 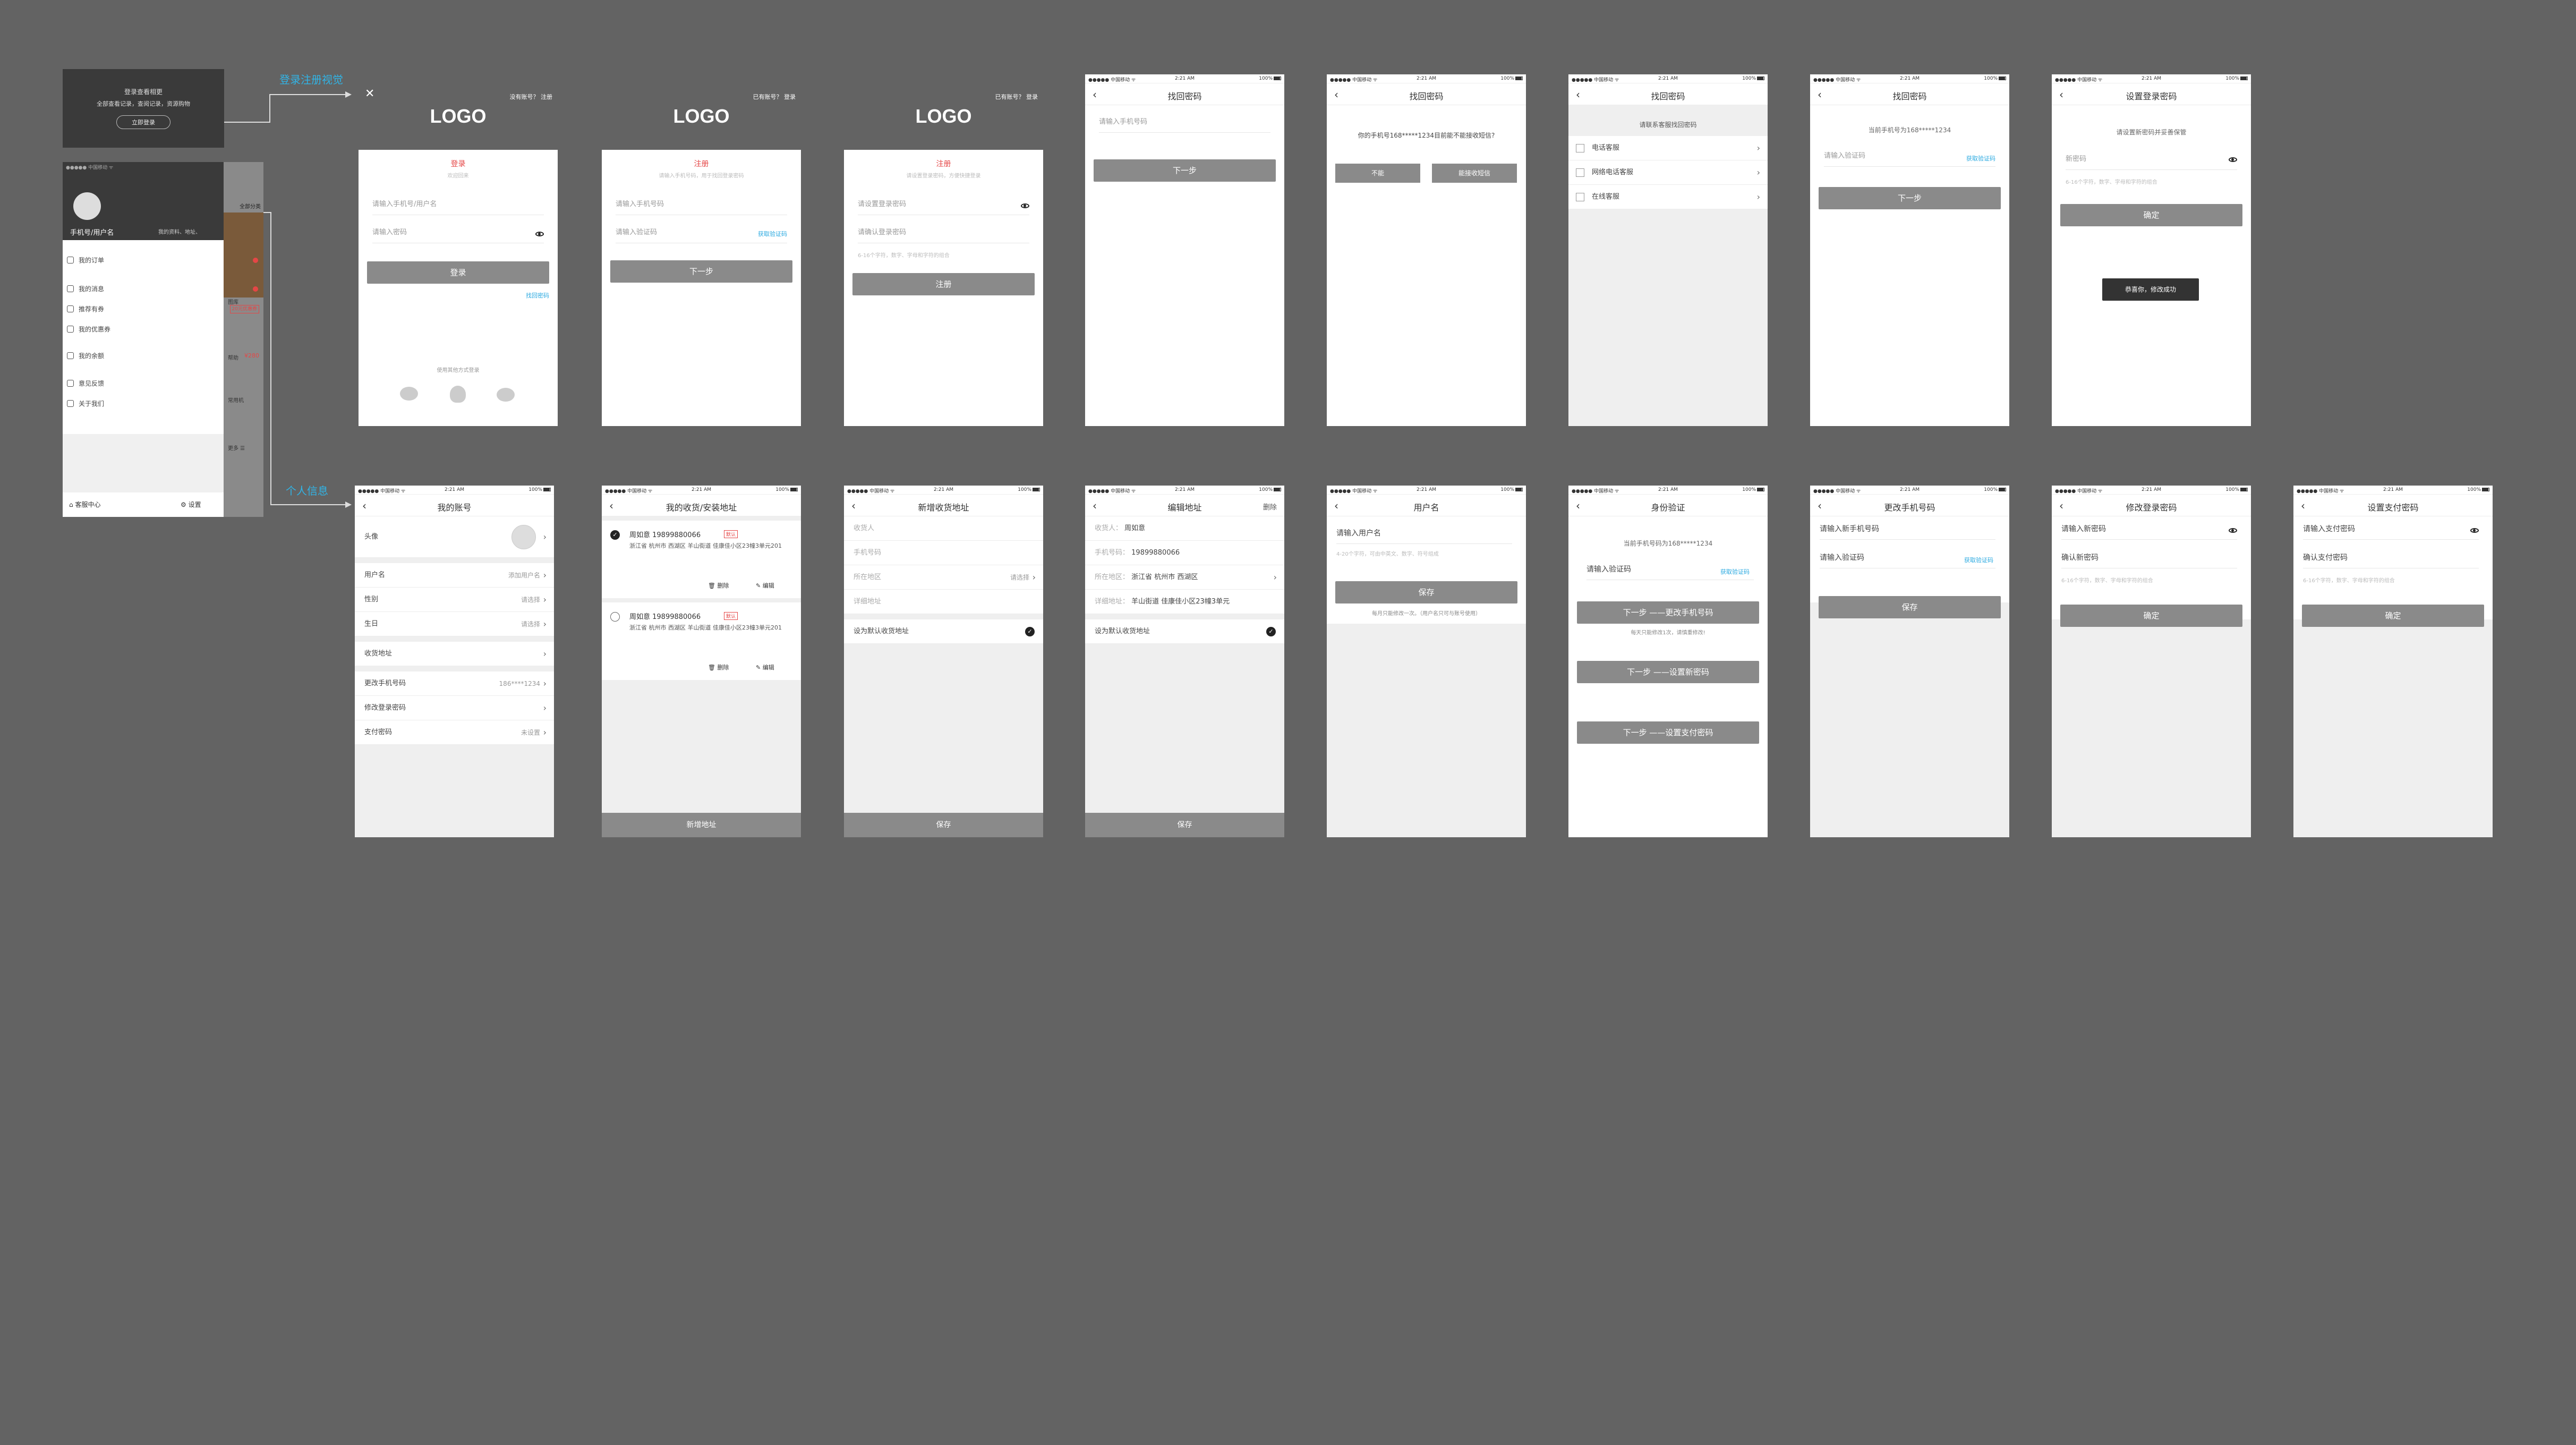 What do you see at coordinates (141, 329) in the screenshot?
I see `menu-coupons: 我的优惠券` at bounding box center [141, 329].